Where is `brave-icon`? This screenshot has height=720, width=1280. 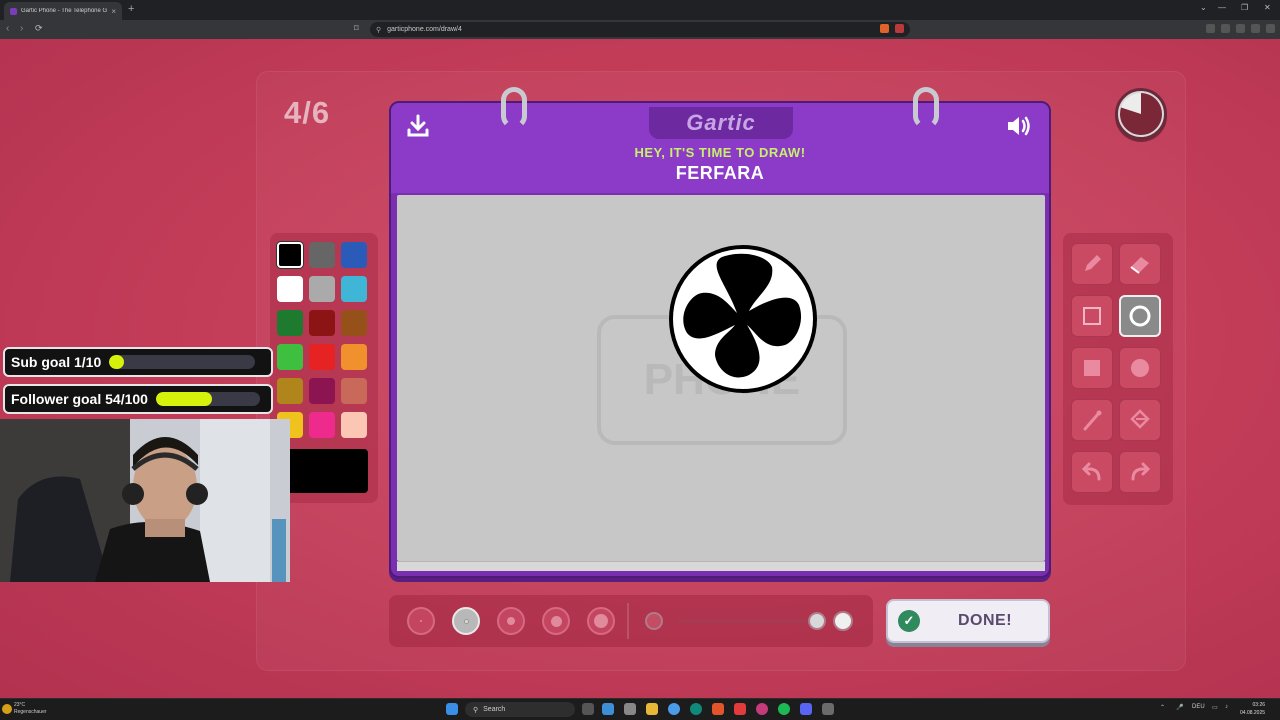 brave-icon is located at coordinates (718, 709).